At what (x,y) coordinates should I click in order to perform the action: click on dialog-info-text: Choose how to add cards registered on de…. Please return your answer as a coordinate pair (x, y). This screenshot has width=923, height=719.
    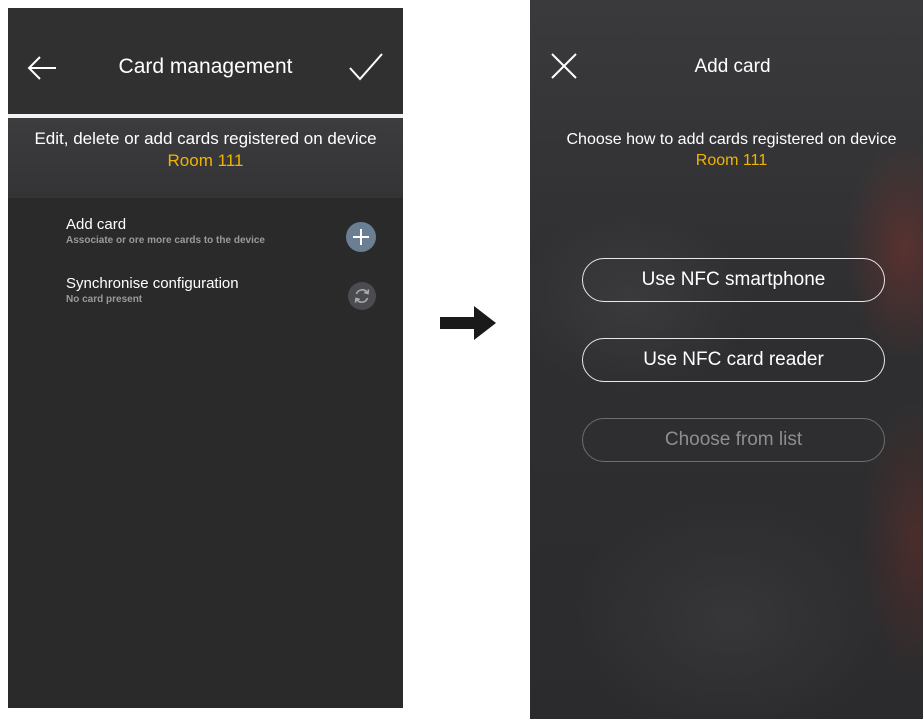
    Looking at the image, I should click on (731, 139).